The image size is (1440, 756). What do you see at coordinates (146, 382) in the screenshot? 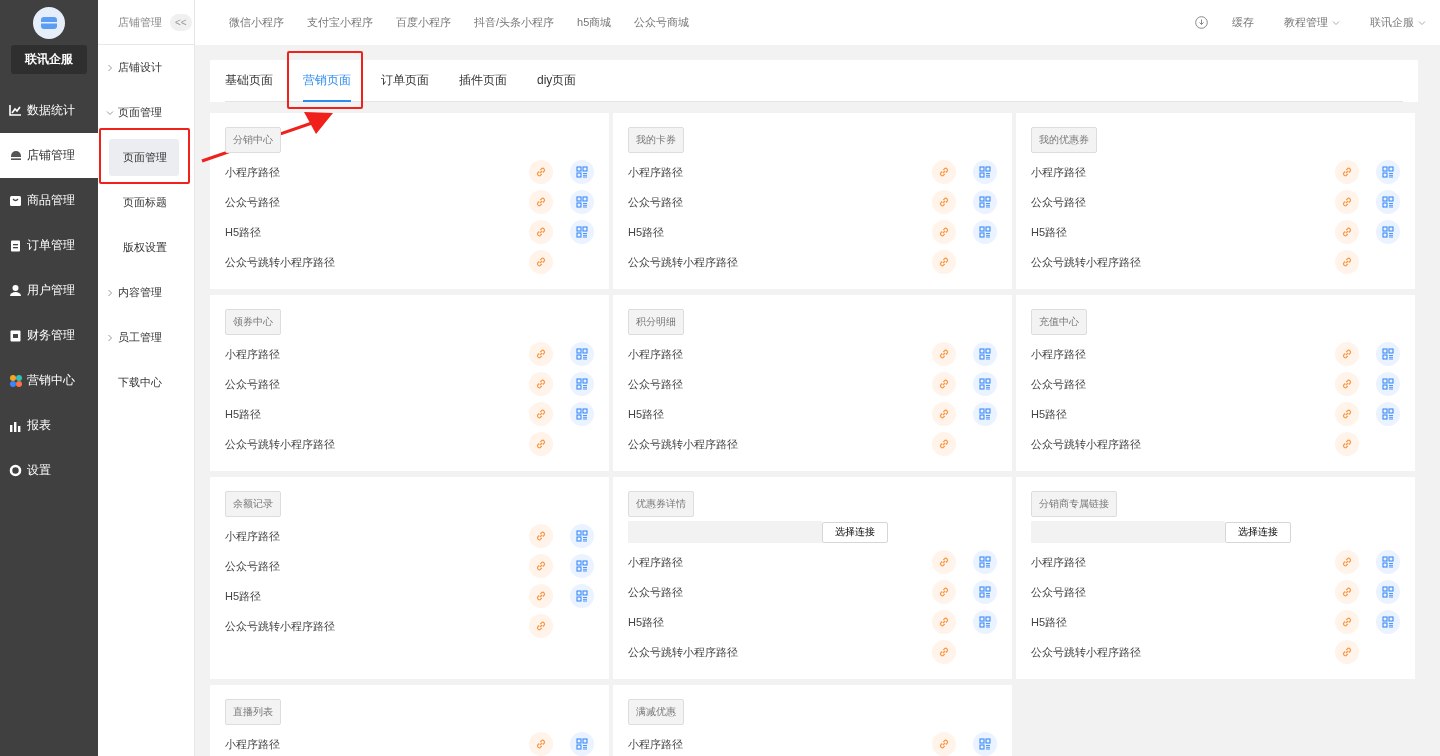
I see `submenu-item: 下载中心` at bounding box center [146, 382].